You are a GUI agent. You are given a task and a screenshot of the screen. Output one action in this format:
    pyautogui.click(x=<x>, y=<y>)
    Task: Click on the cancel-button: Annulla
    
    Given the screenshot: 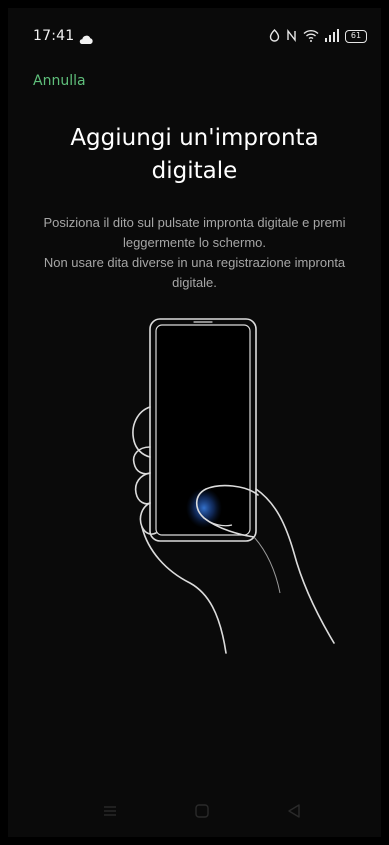 What is the action you would take?
    pyautogui.click(x=59, y=81)
    